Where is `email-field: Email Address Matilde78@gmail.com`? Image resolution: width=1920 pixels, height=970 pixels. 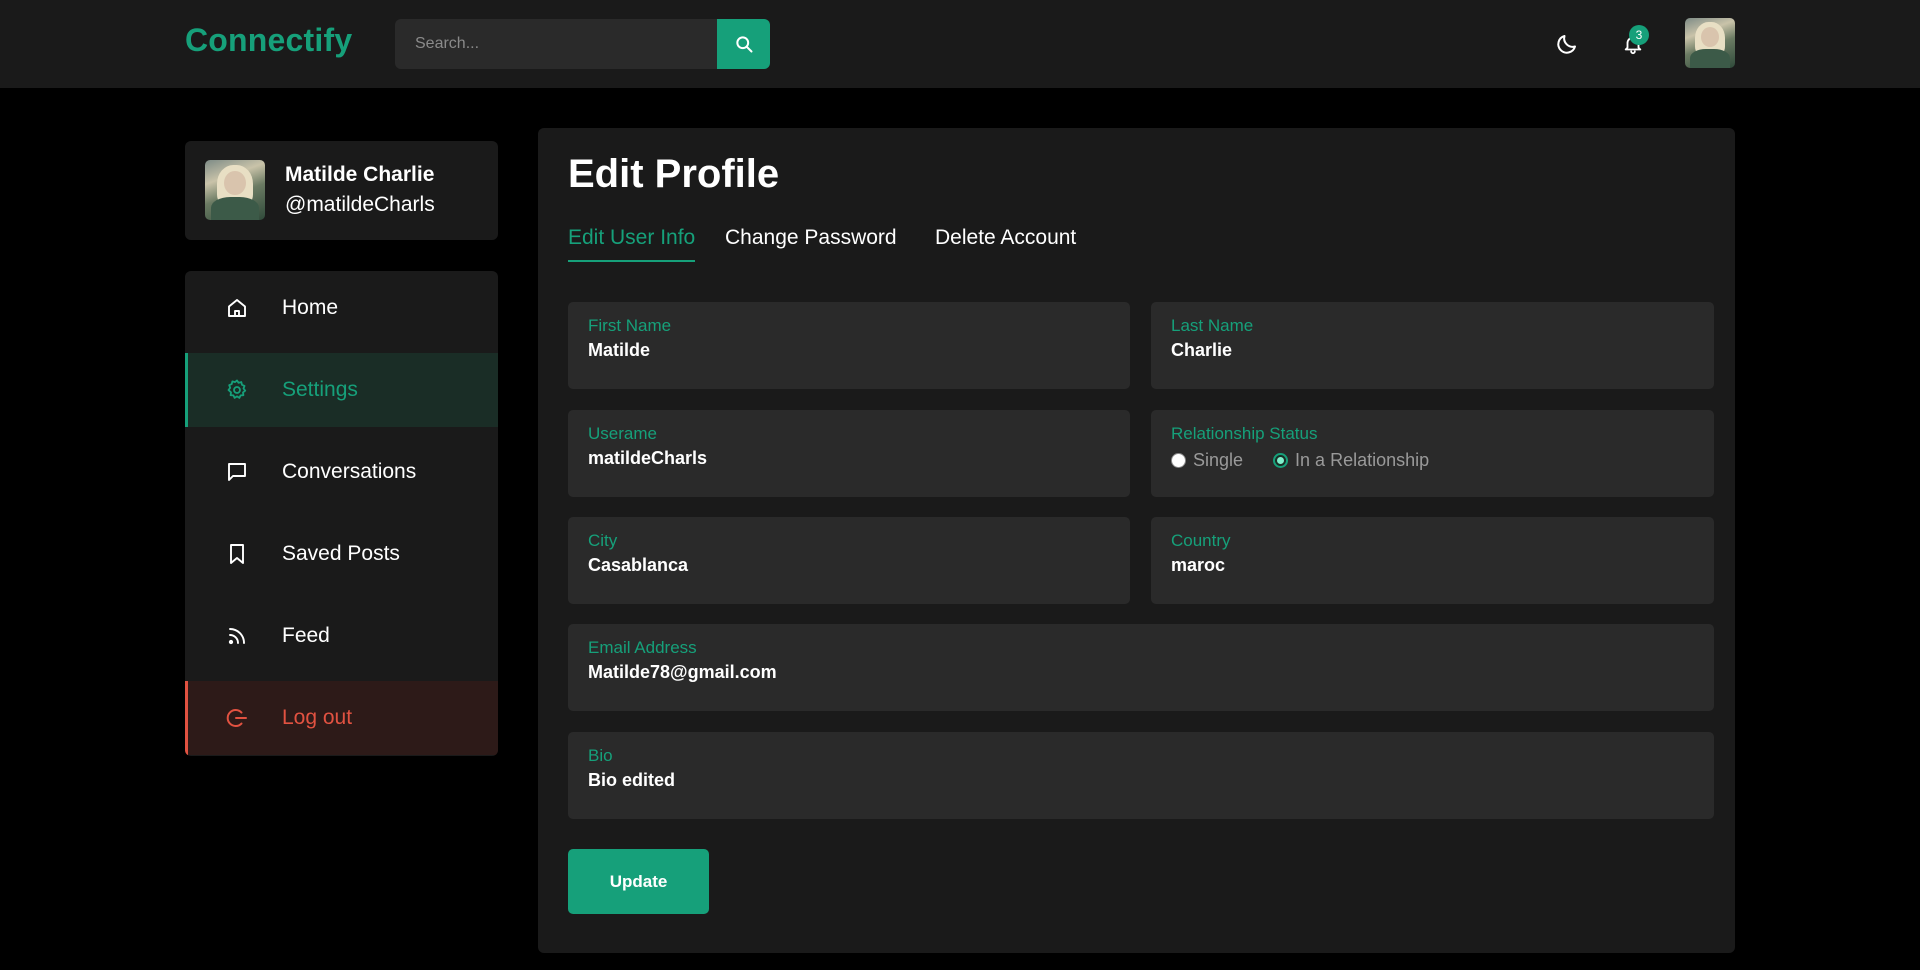 email-field: Email Address Matilde78@gmail.com is located at coordinates (1141, 667).